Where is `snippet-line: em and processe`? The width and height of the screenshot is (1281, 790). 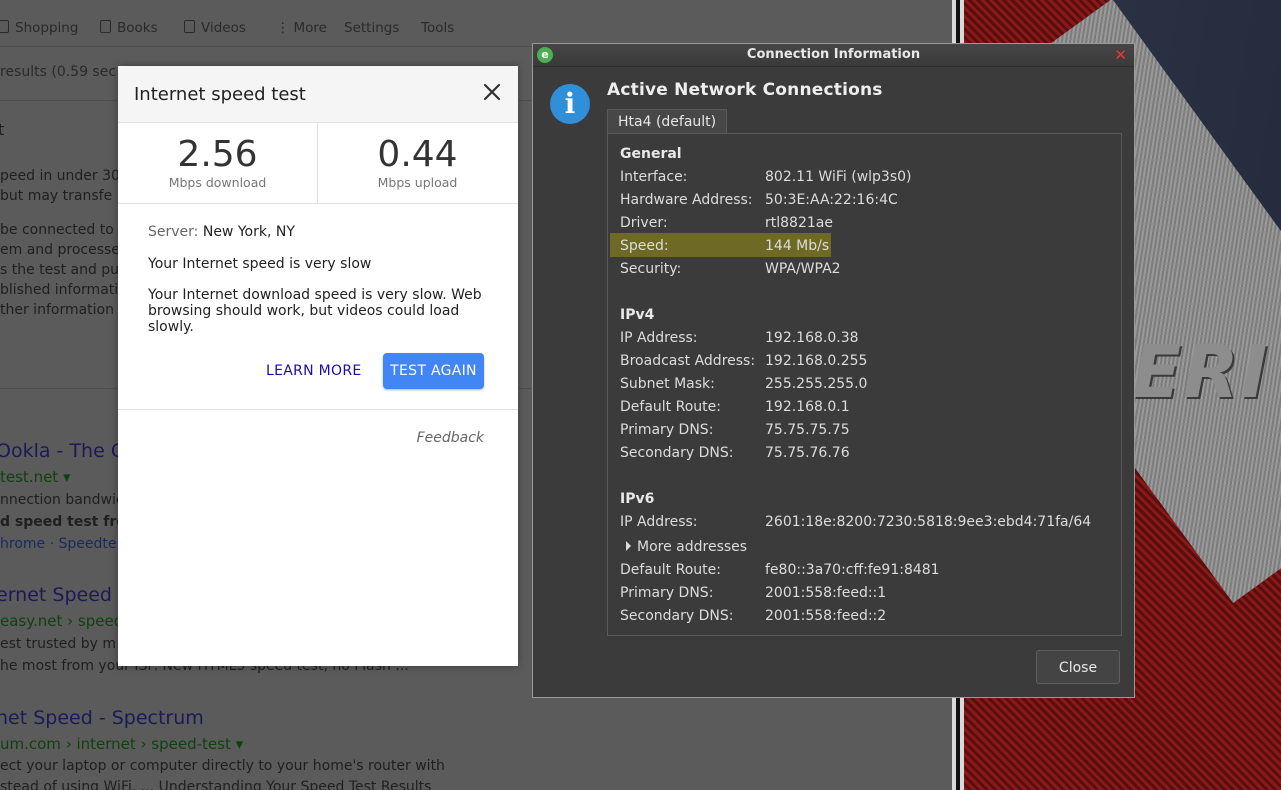 snippet-line: em and processe is located at coordinates (60, 250).